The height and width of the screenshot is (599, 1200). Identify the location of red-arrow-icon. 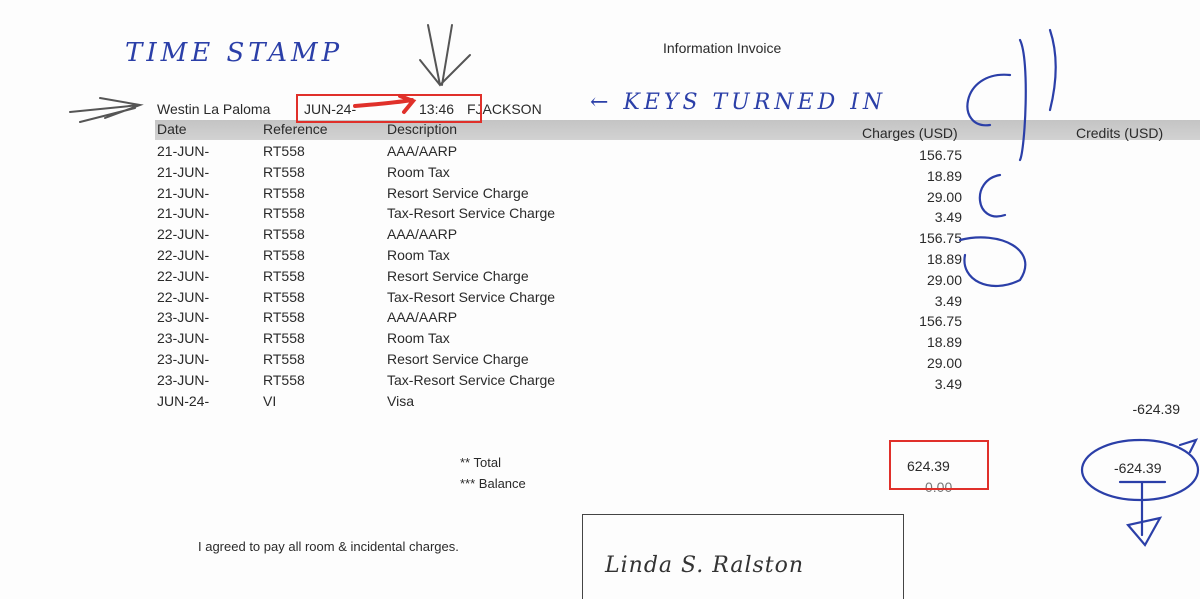
(385, 104).